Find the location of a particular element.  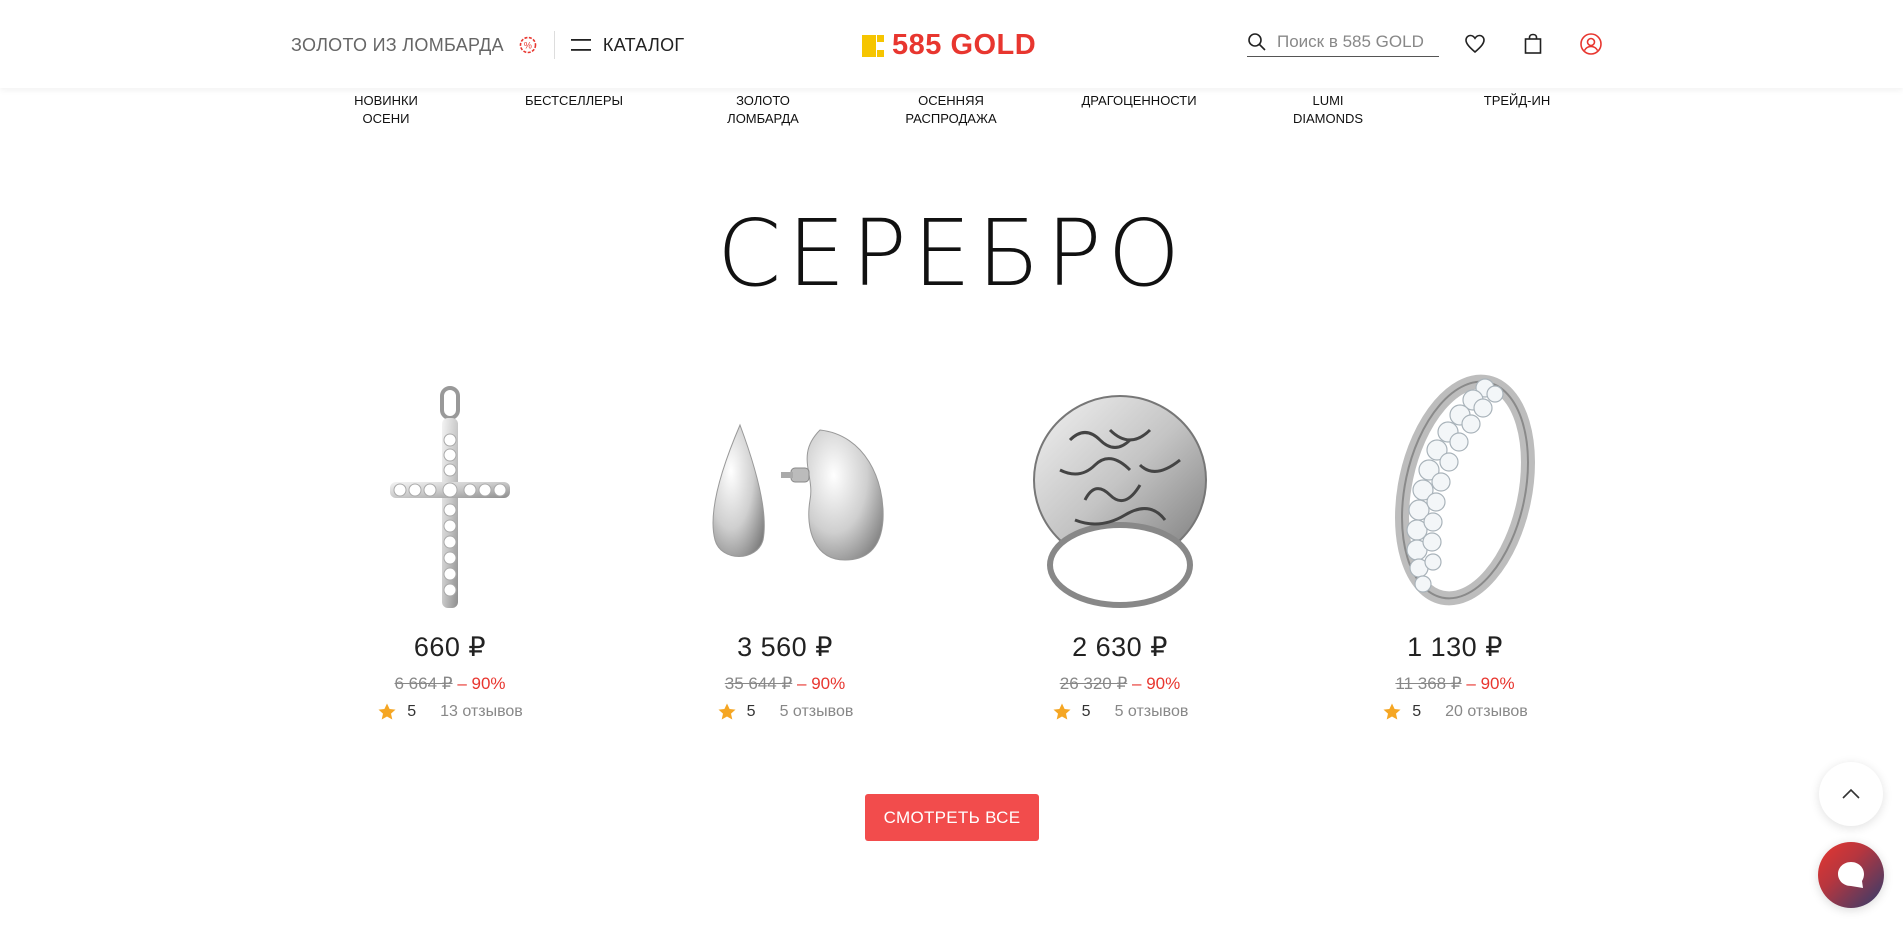

search-icon is located at coordinates (1257, 42).